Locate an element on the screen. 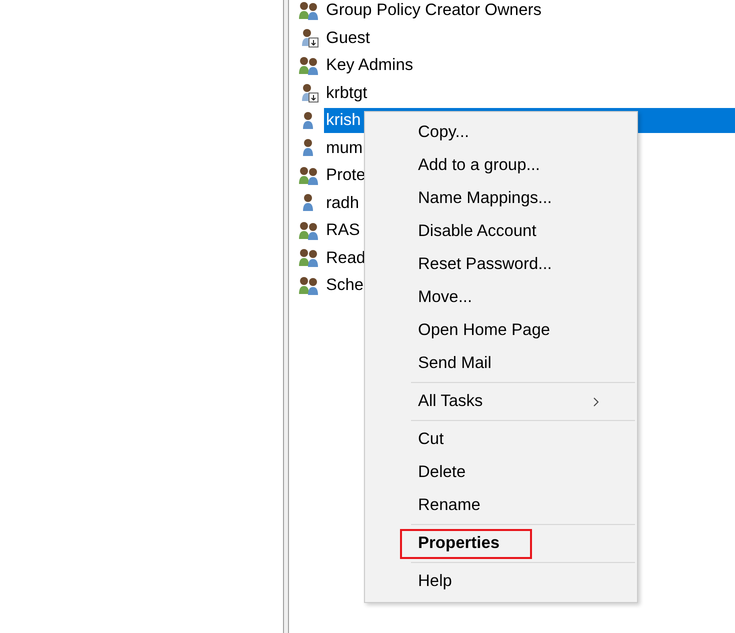 This screenshot has width=735, height=633. menu-item: Delete is located at coordinates (509, 473).